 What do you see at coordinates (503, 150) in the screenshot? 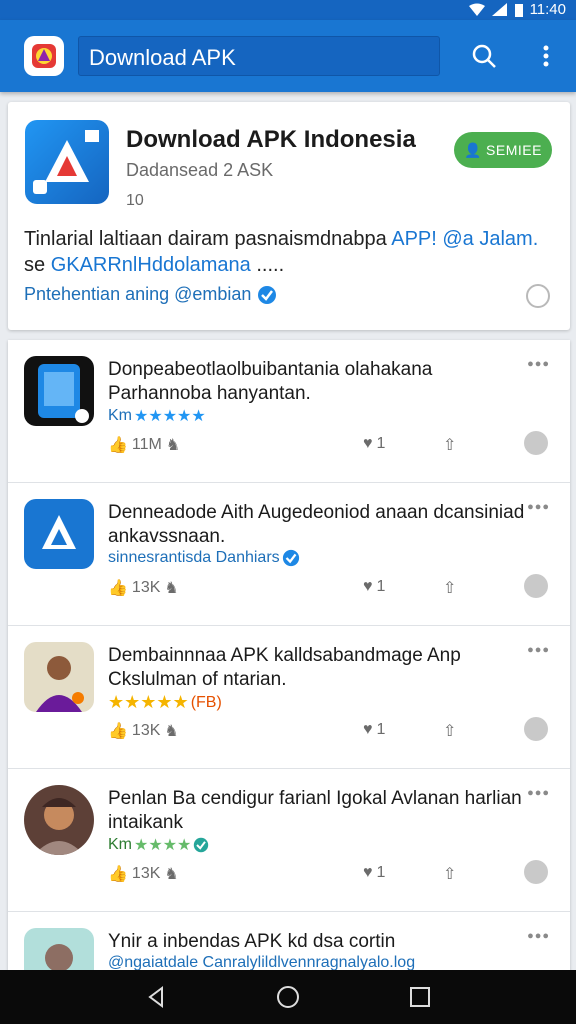
I see `serve-button: 👤 SEMIEE` at bounding box center [503, 150].